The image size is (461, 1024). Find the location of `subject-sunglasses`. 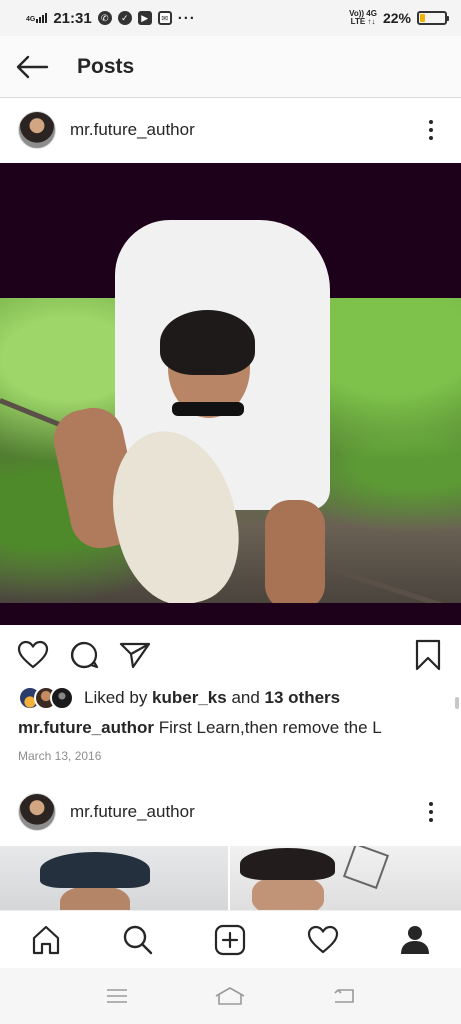

subject-sunglasses is located at coordinates (208, 409).